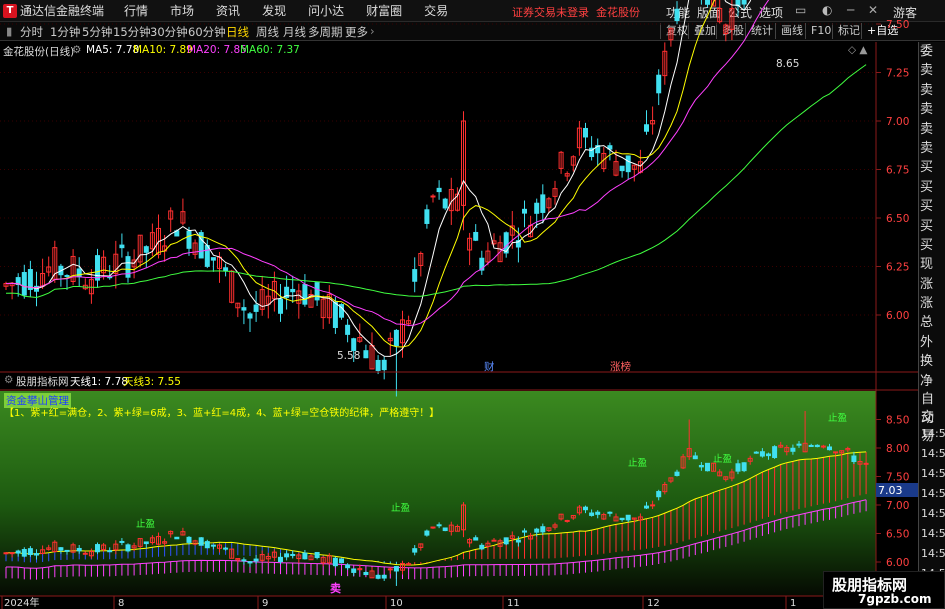 This screenshot has height=609, width=945. What do you see at coordinates (265, 603) in the screenshot?
I see `date-tick-2: 9` at bounding box center [265, 603].